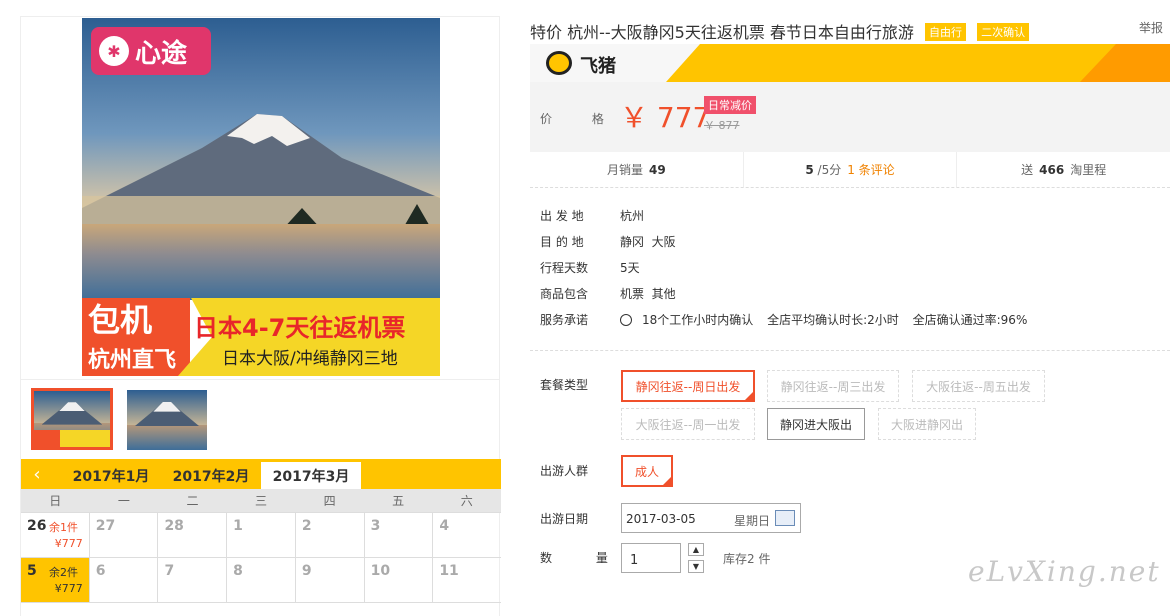 The height and width of the screenshot is (616, 1171). I want to click on chevron-left-icon: ‹, so click(37, 474).